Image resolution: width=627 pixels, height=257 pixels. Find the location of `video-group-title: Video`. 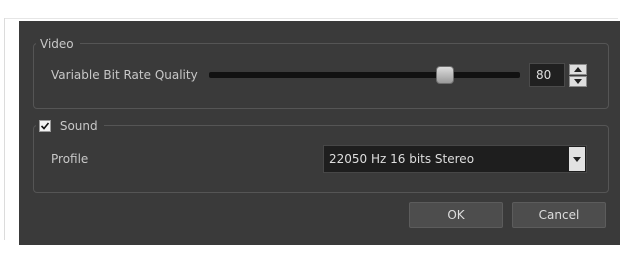

video-group-title: Video is located at coordinates (58, 44).